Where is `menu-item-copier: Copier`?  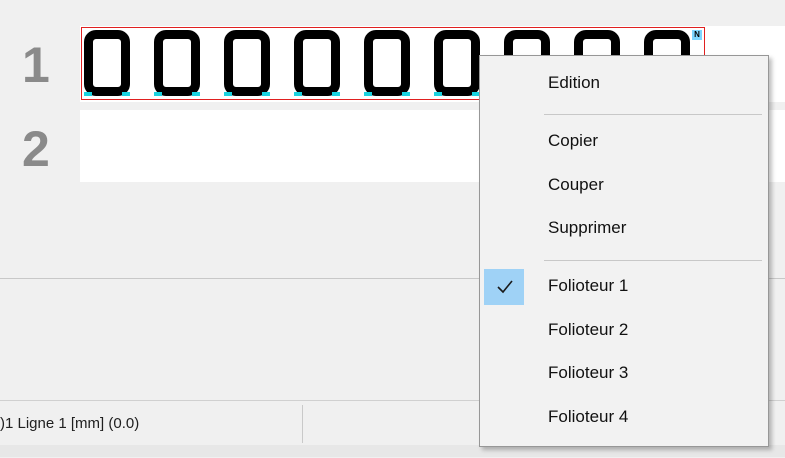
menu-item-copier: Copier is located at coordinates (624, 142).